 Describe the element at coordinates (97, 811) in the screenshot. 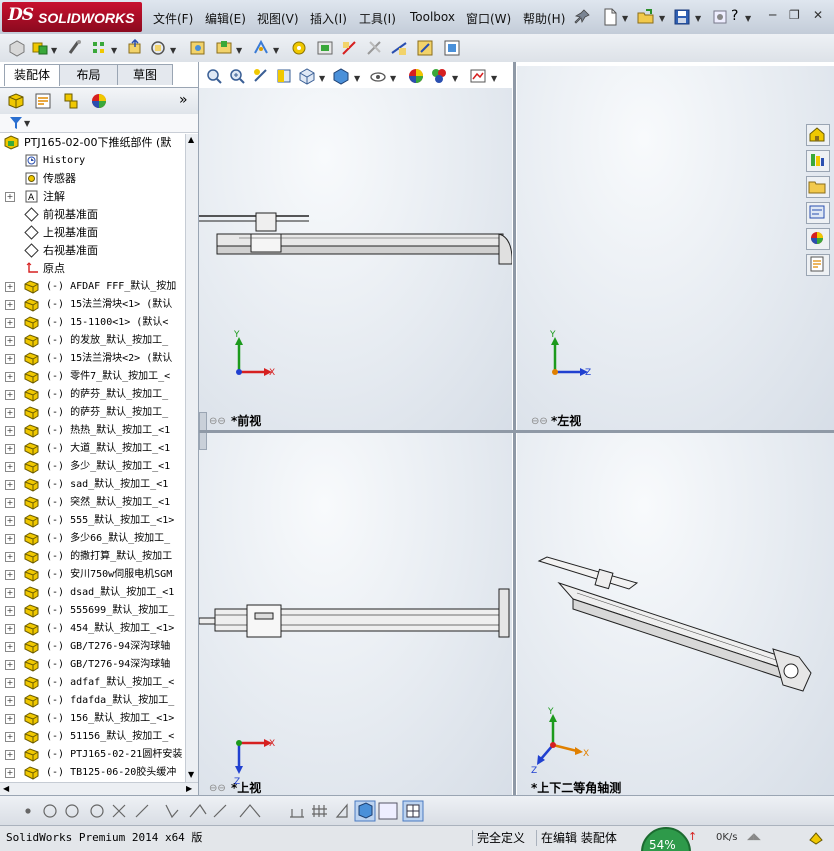

I see `target-icon` at that location.